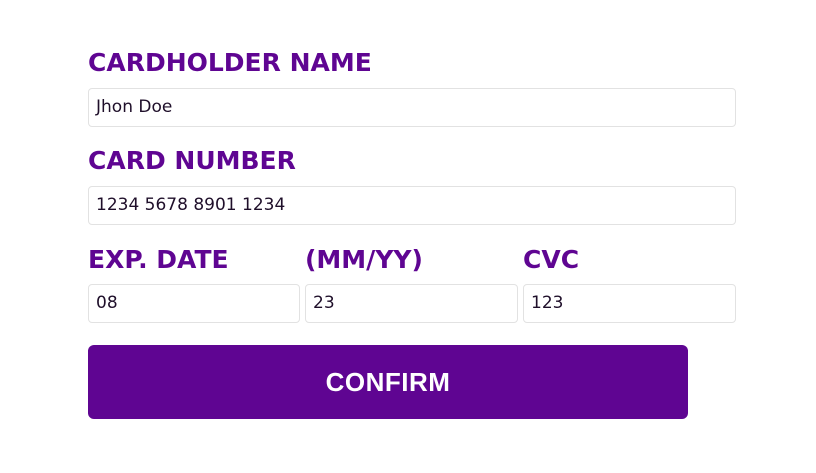 This screenshot has height=473, width=816. What do you see at coordinates (192, 160) in the screenshot?
I see `card-number-label: CARD NUMBER` at bounding box center [192, 160].